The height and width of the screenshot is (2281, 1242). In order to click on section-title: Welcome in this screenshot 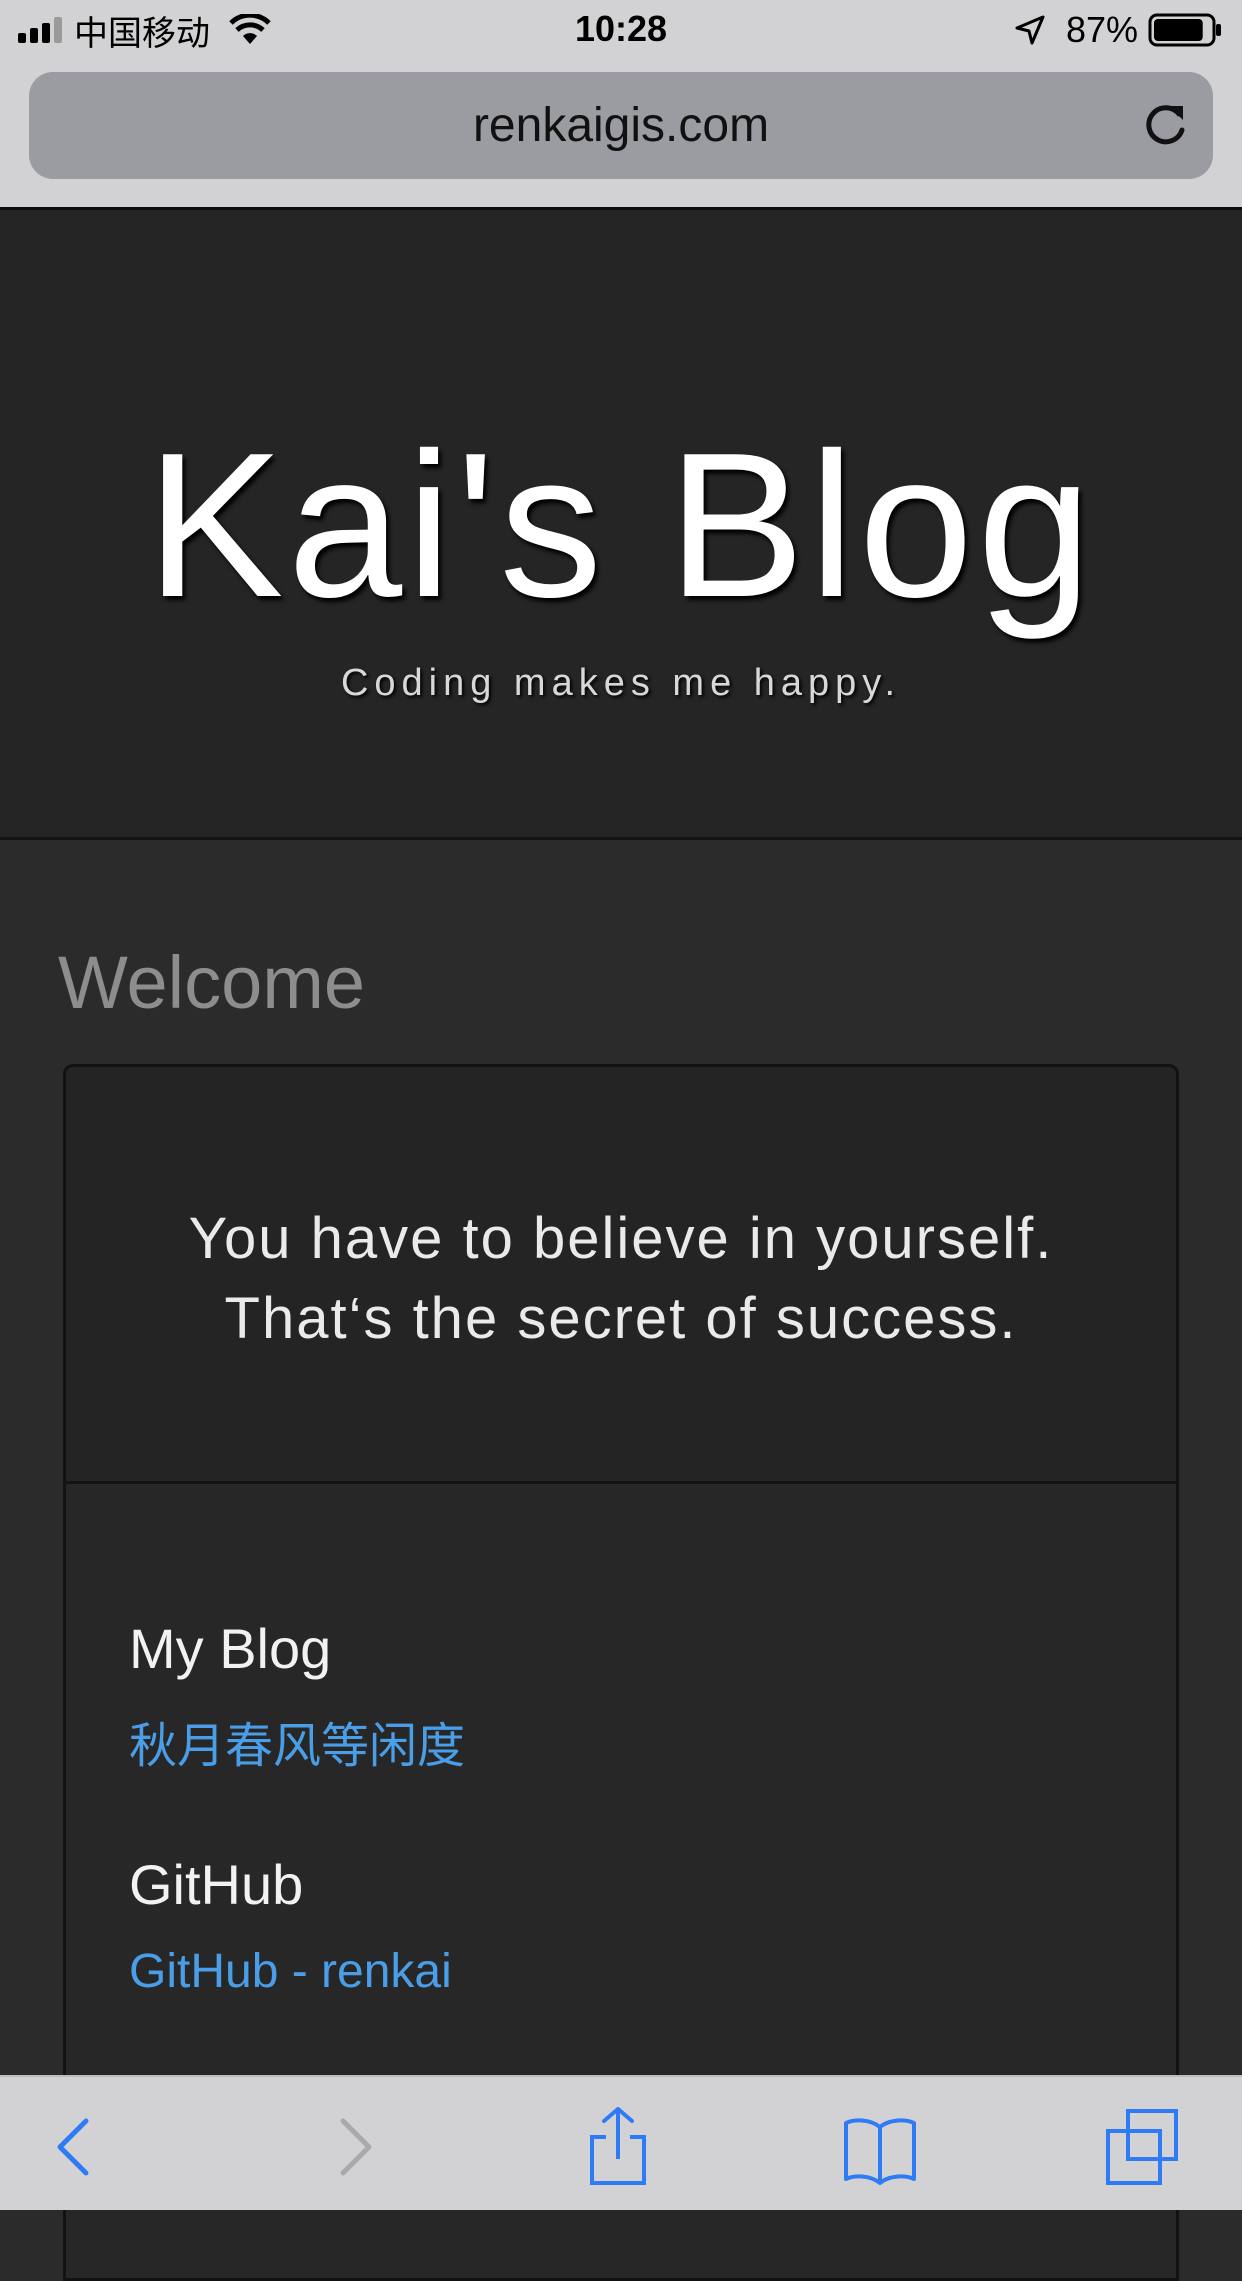, I will do `click(212, 982)`.